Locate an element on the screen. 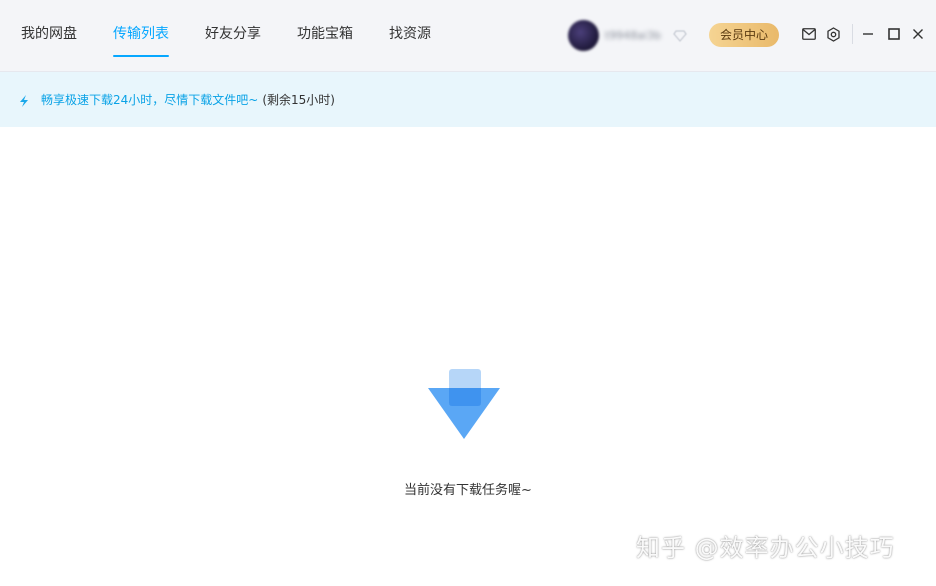 The width and height of the screenshot is (936, 586). notice-remaining-time: (剩余15小时) is located at coordinates (298, 100).